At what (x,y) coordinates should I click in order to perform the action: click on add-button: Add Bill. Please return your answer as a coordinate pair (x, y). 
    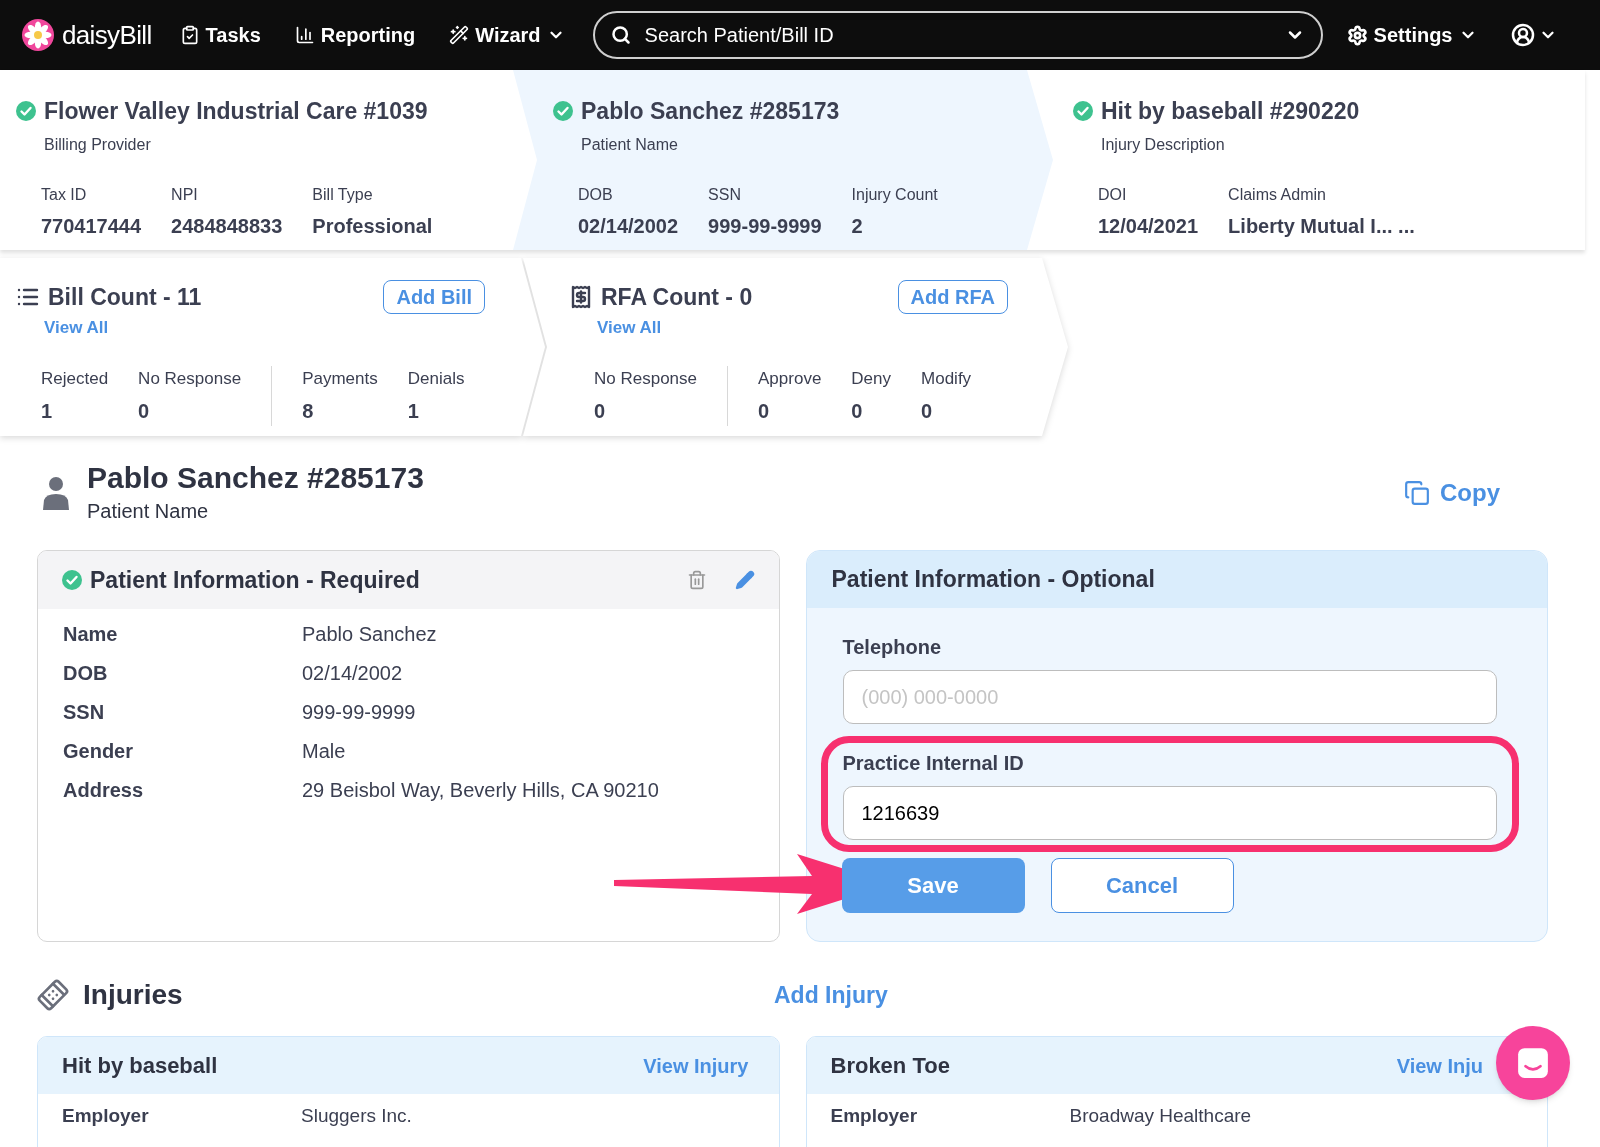
    Looking at the image, I should click on (434, 297).